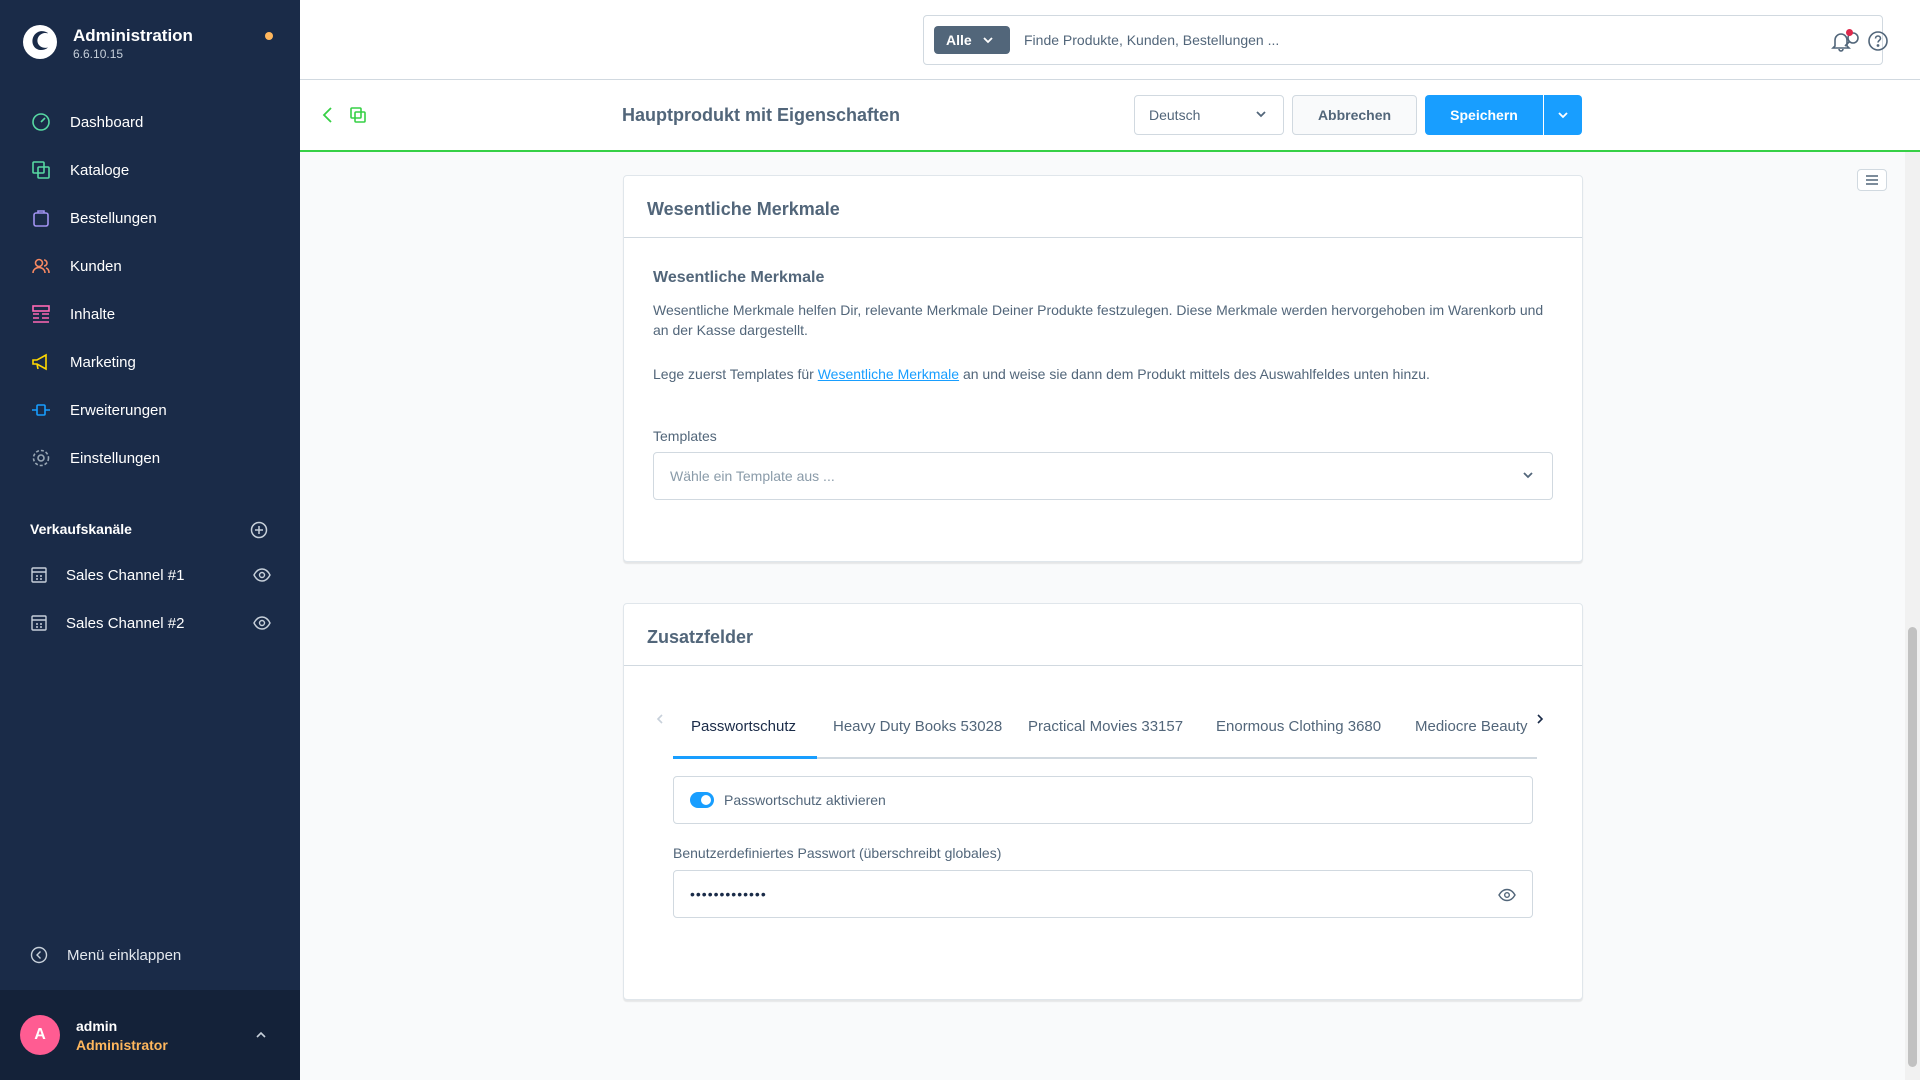 The height and width of the screenshot is (1080, 1920). I want to click on nav-label: Inhalte, so click(93, 314).